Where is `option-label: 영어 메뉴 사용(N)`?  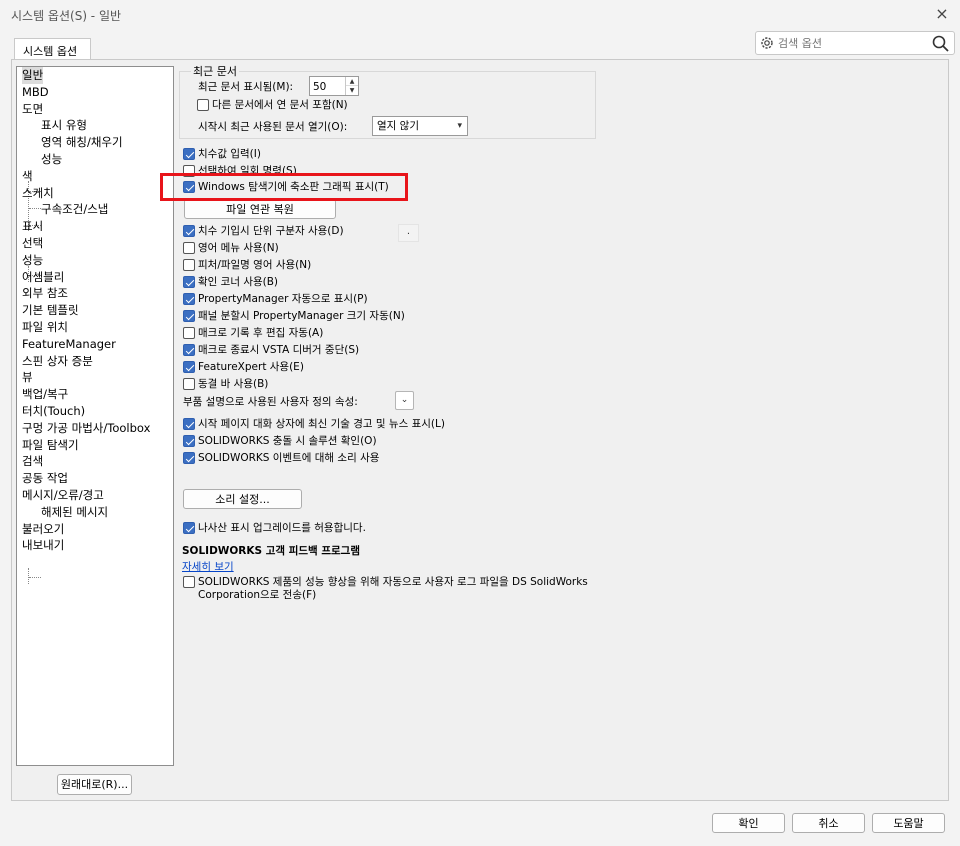 option-label: 영어 메뉴 사용(N) is located at coordinates (238, 248).